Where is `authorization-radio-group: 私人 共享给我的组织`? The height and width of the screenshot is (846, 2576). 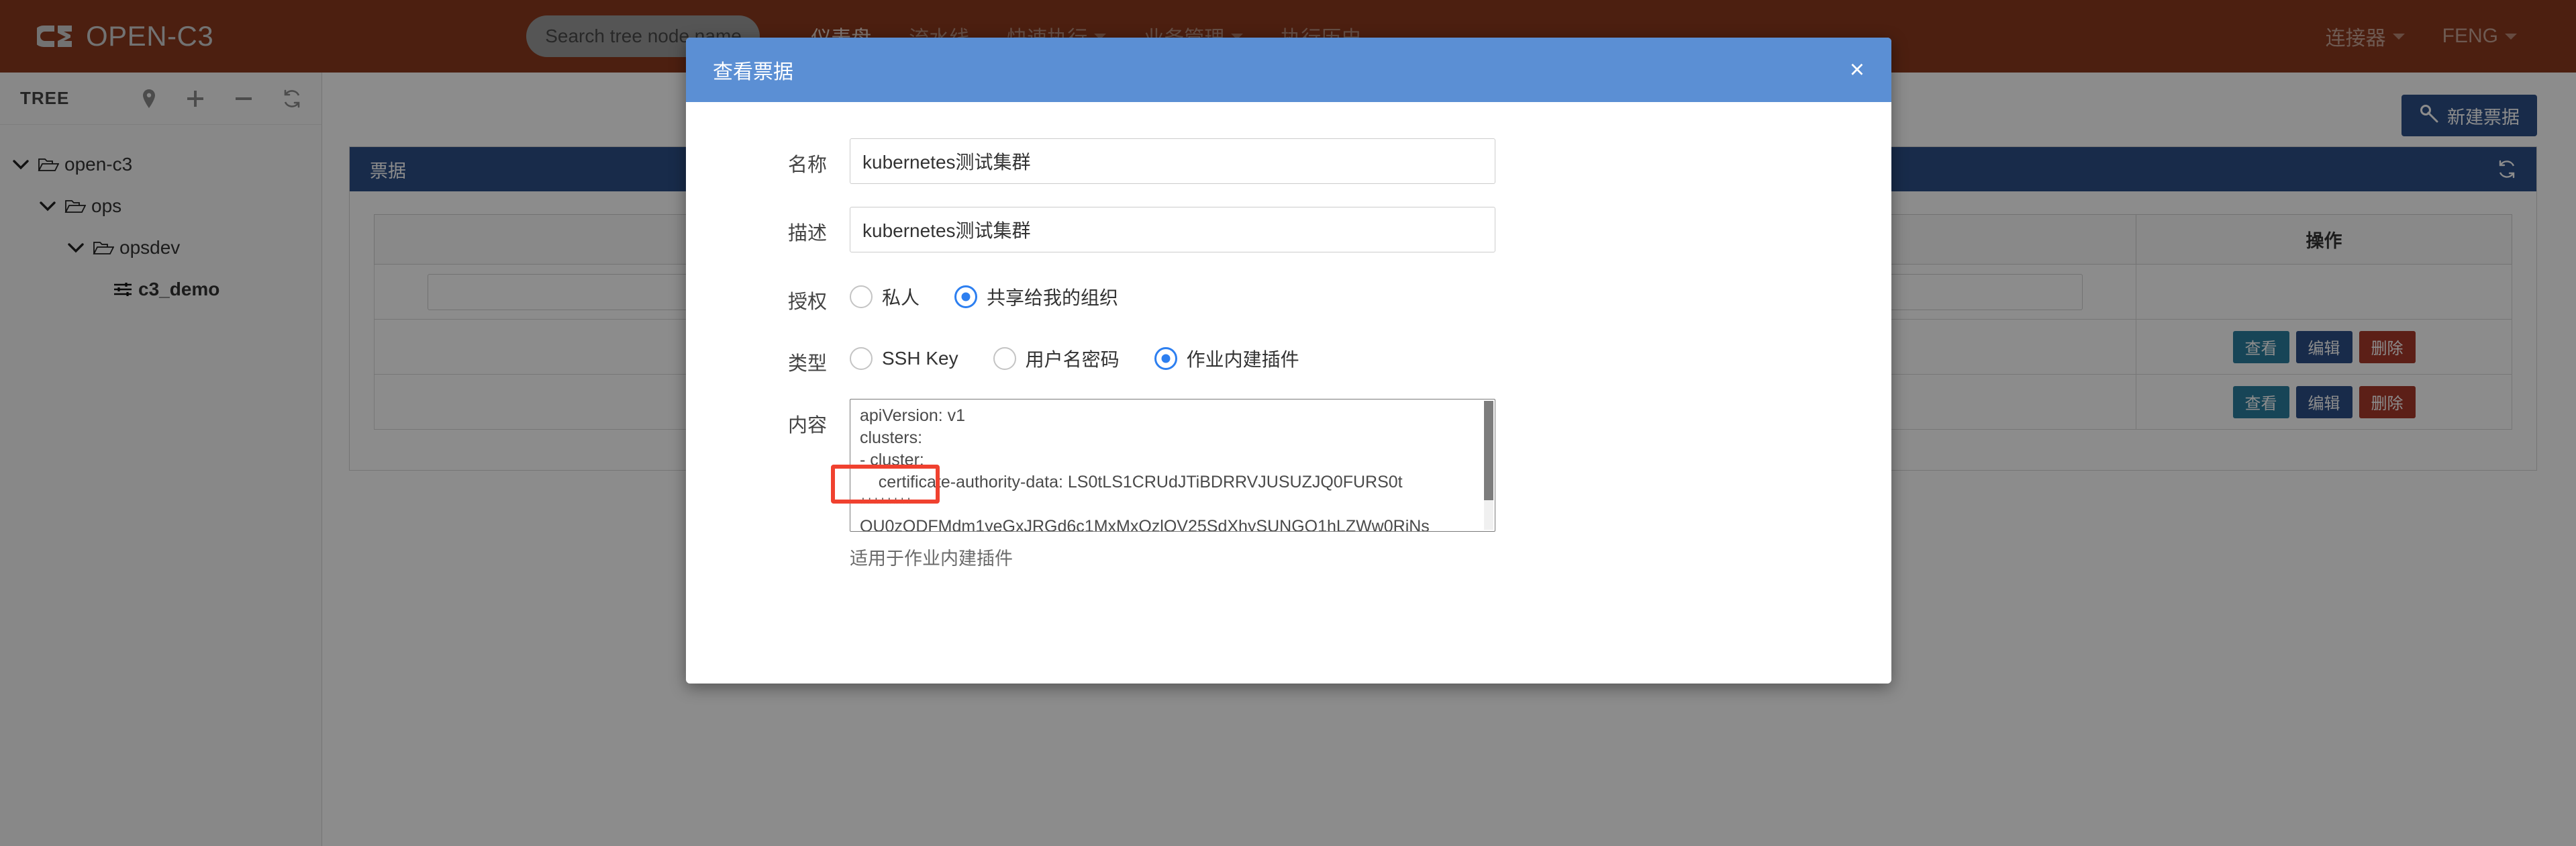 authorization-radio-group: 私人 共享给我的组织 is located at coordinates (1001, 292).